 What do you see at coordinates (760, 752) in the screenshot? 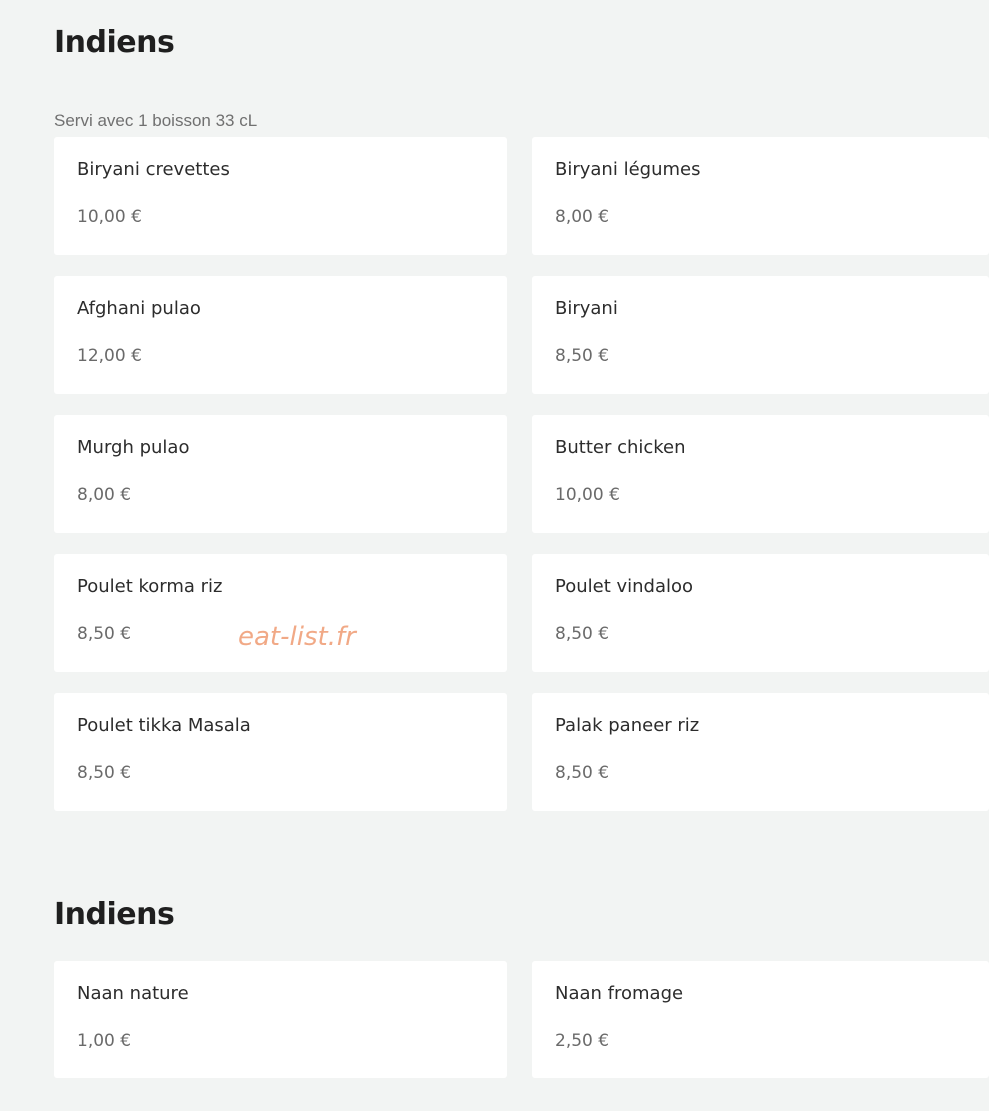
I see `menu-item-card: Palak paneer riz 8,50 €` at bounding box center [760, 752].